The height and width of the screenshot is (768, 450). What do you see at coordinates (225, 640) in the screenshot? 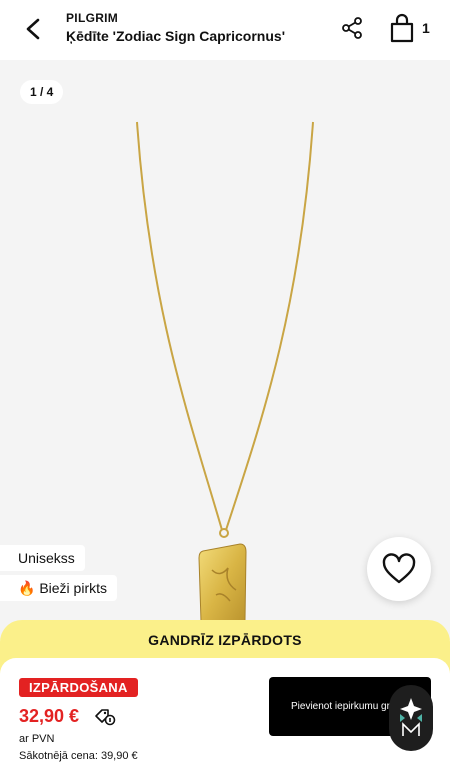
I see `availability-text: GANDRĪZ IZPĀRDOTS` at bounding box center [225, 640].